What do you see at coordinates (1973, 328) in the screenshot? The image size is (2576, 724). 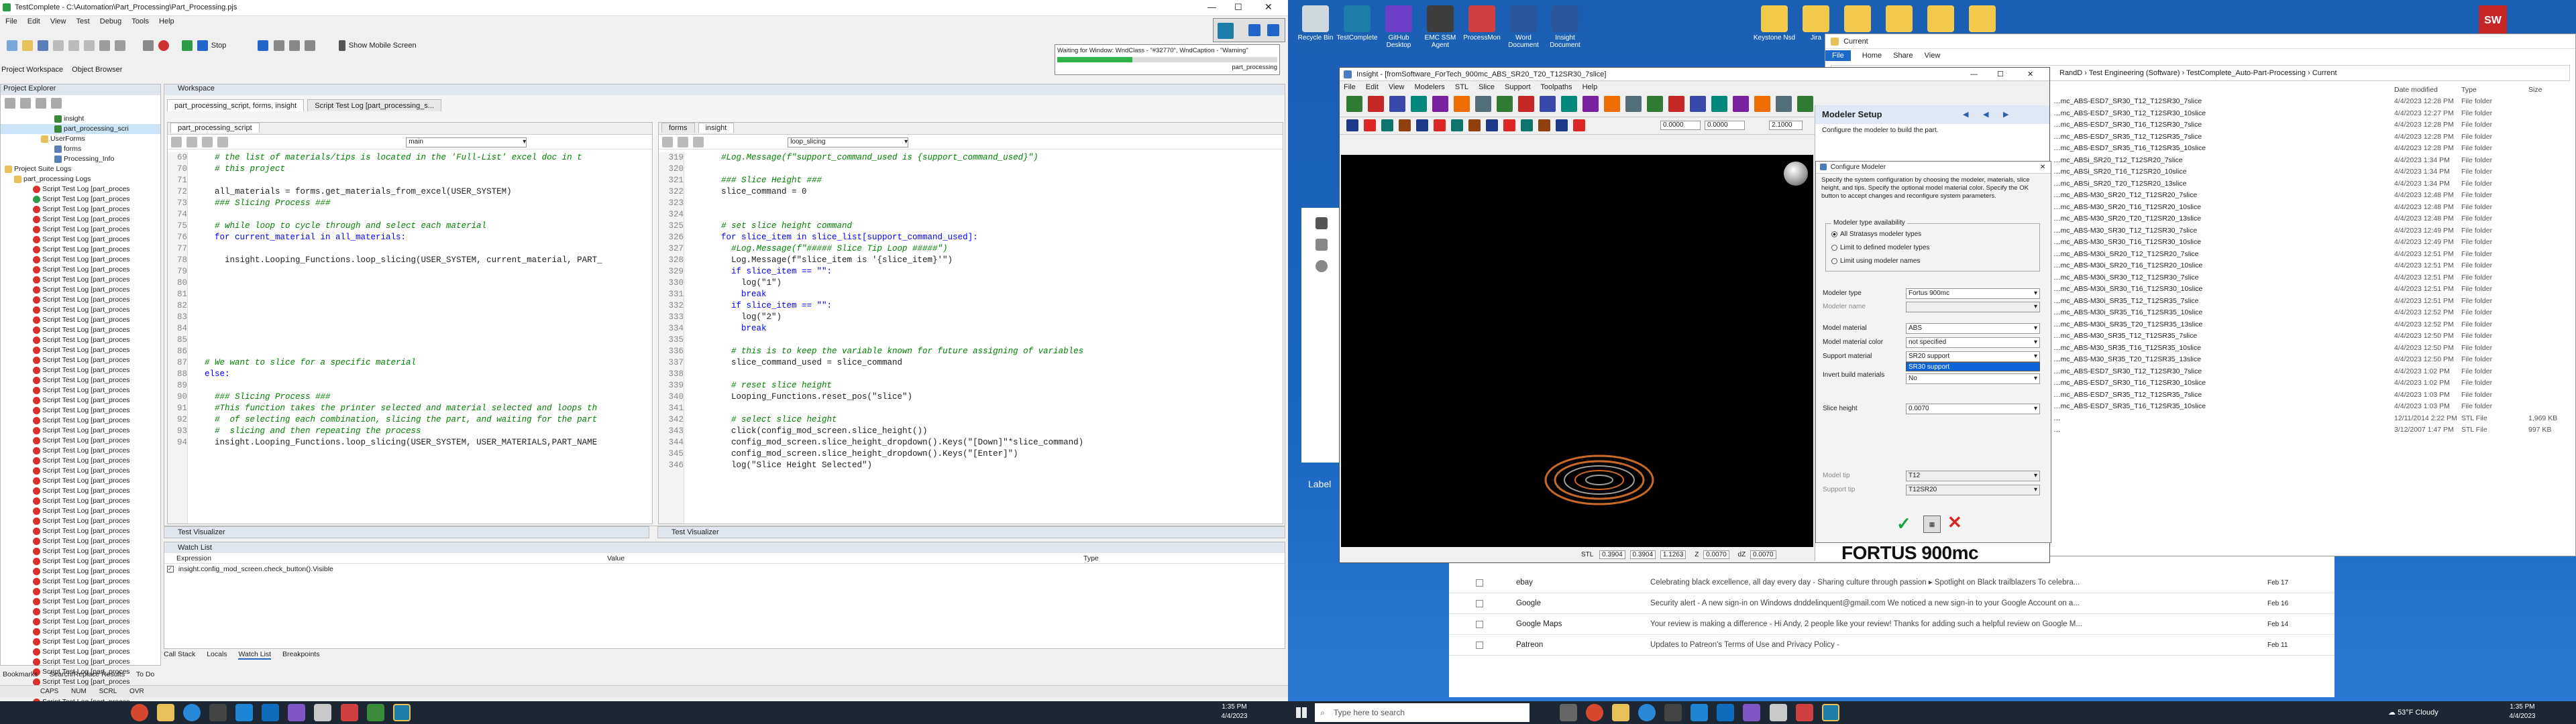 I see `model-material-select: ABS ▾` at bounding box center [1973, 328].